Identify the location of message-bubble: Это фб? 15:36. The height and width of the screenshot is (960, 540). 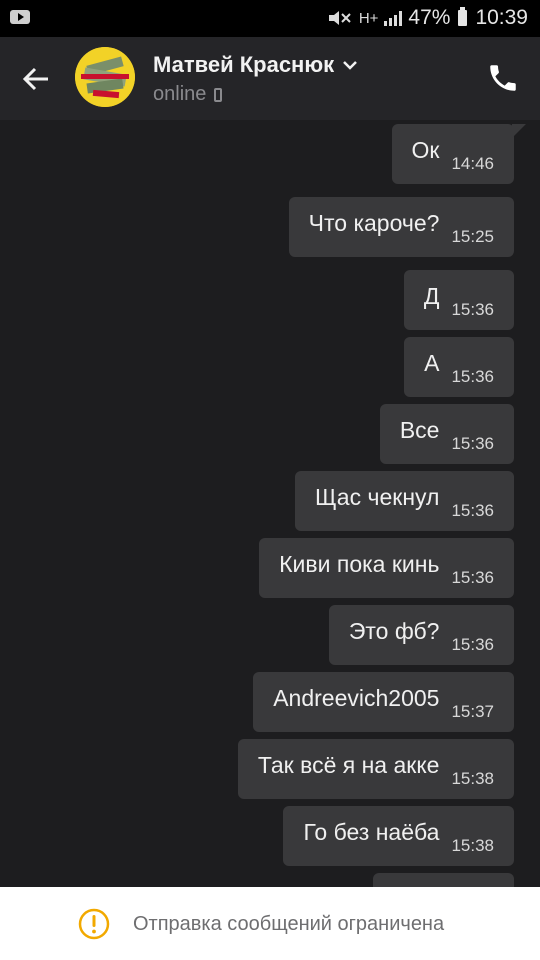
(421, 635).